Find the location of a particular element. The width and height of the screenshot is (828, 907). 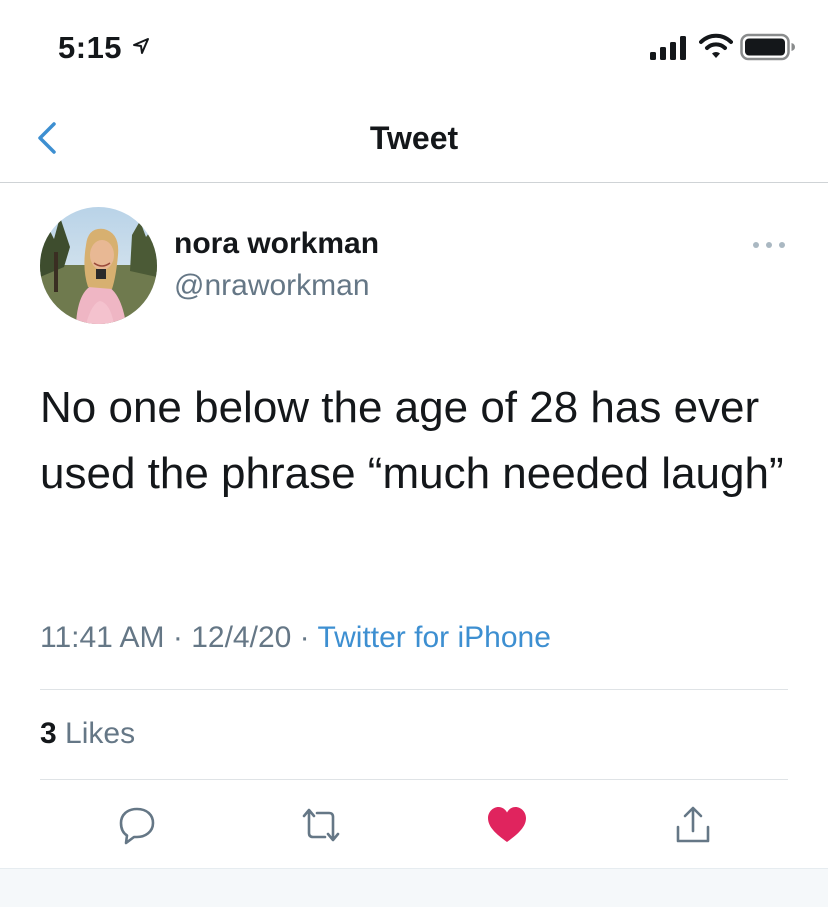

likes-label: Likes is located at coordinates (100, 733).